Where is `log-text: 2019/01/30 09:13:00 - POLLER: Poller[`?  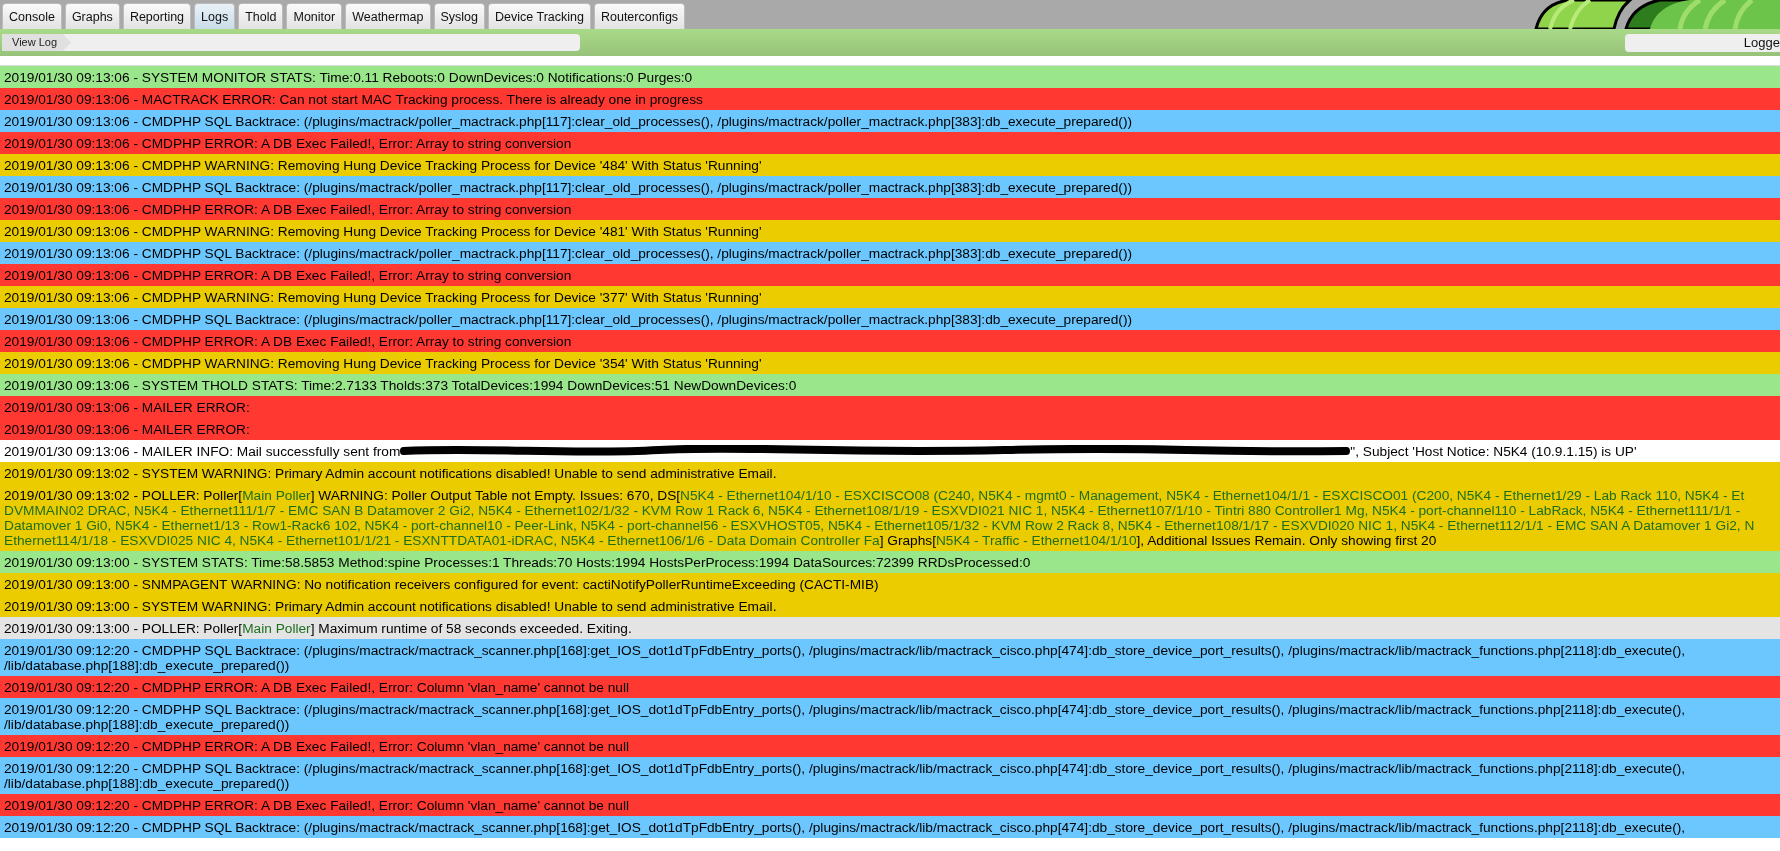
log-text: 2019/01/30 09:13:00 - POLLER: Poller[ is located at coordinates (123, 628).